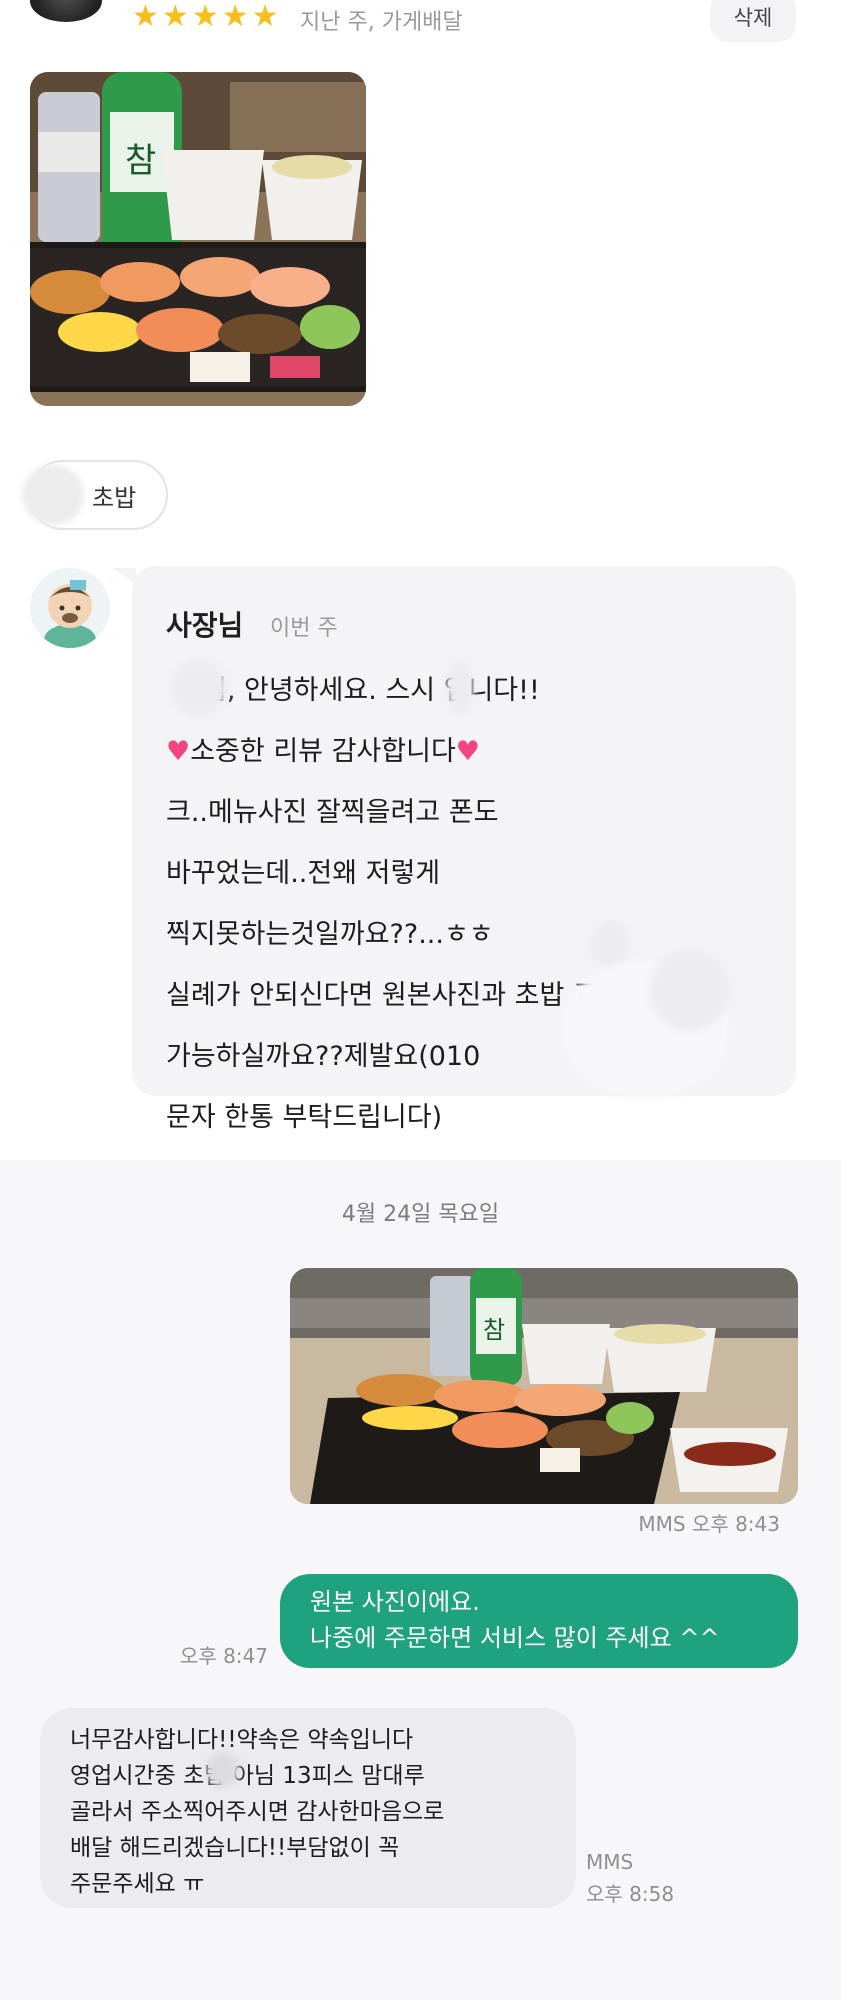 This screenshot has height=2000, width=841. I want to click on sent-message-bubble: 원본 사진이에요. 나중에 주문하면 서비스 많이 주세요 ^^, so click(539, 1621).